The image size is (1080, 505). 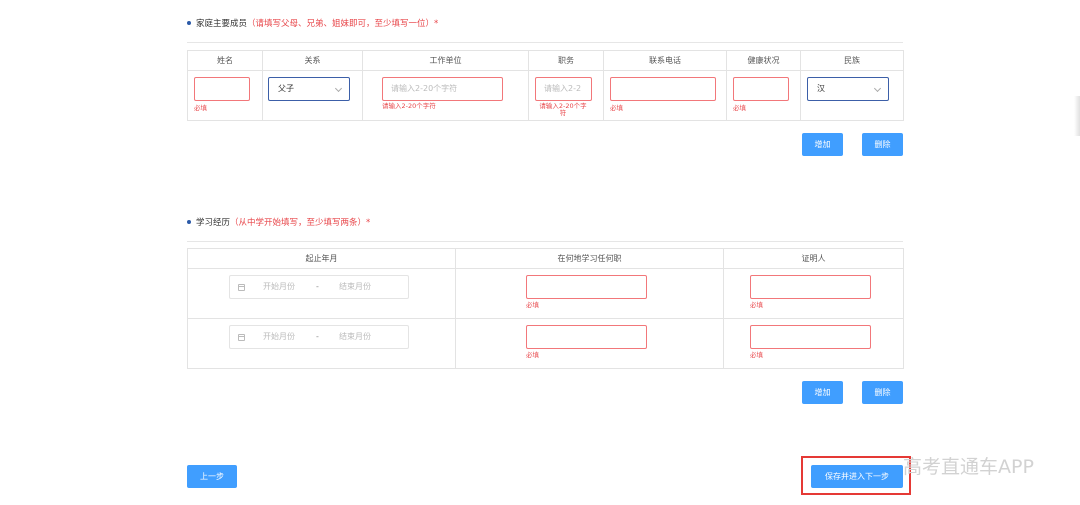 I want to click on cell-employer: 请输入2-20个字符 请输入2-20个字符, so click(x=445, y=95).